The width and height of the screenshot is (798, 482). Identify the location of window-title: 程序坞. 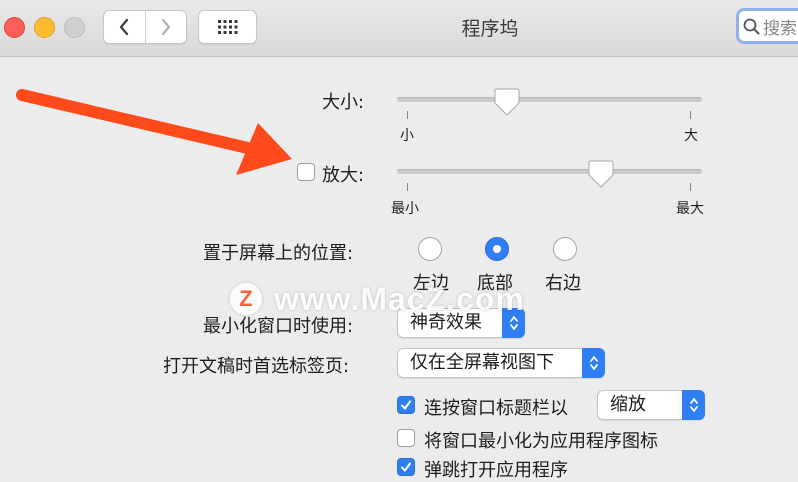
(490, 29).